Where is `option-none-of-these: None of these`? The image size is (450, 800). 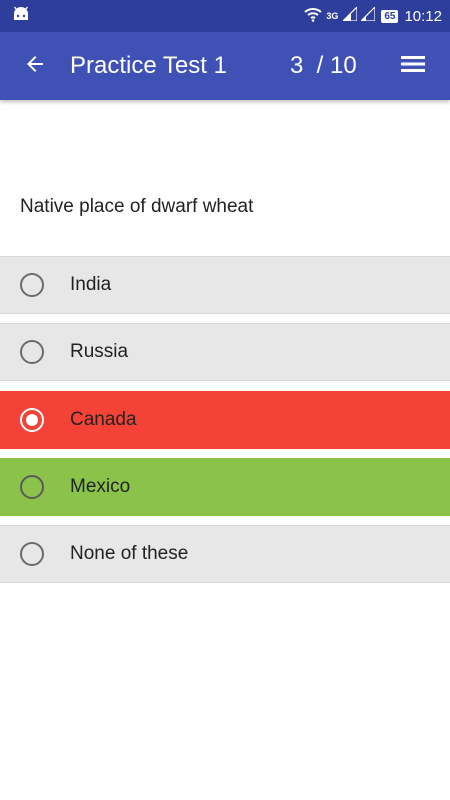 option-none-of-these: None of these is located at coordinates (225, 554).